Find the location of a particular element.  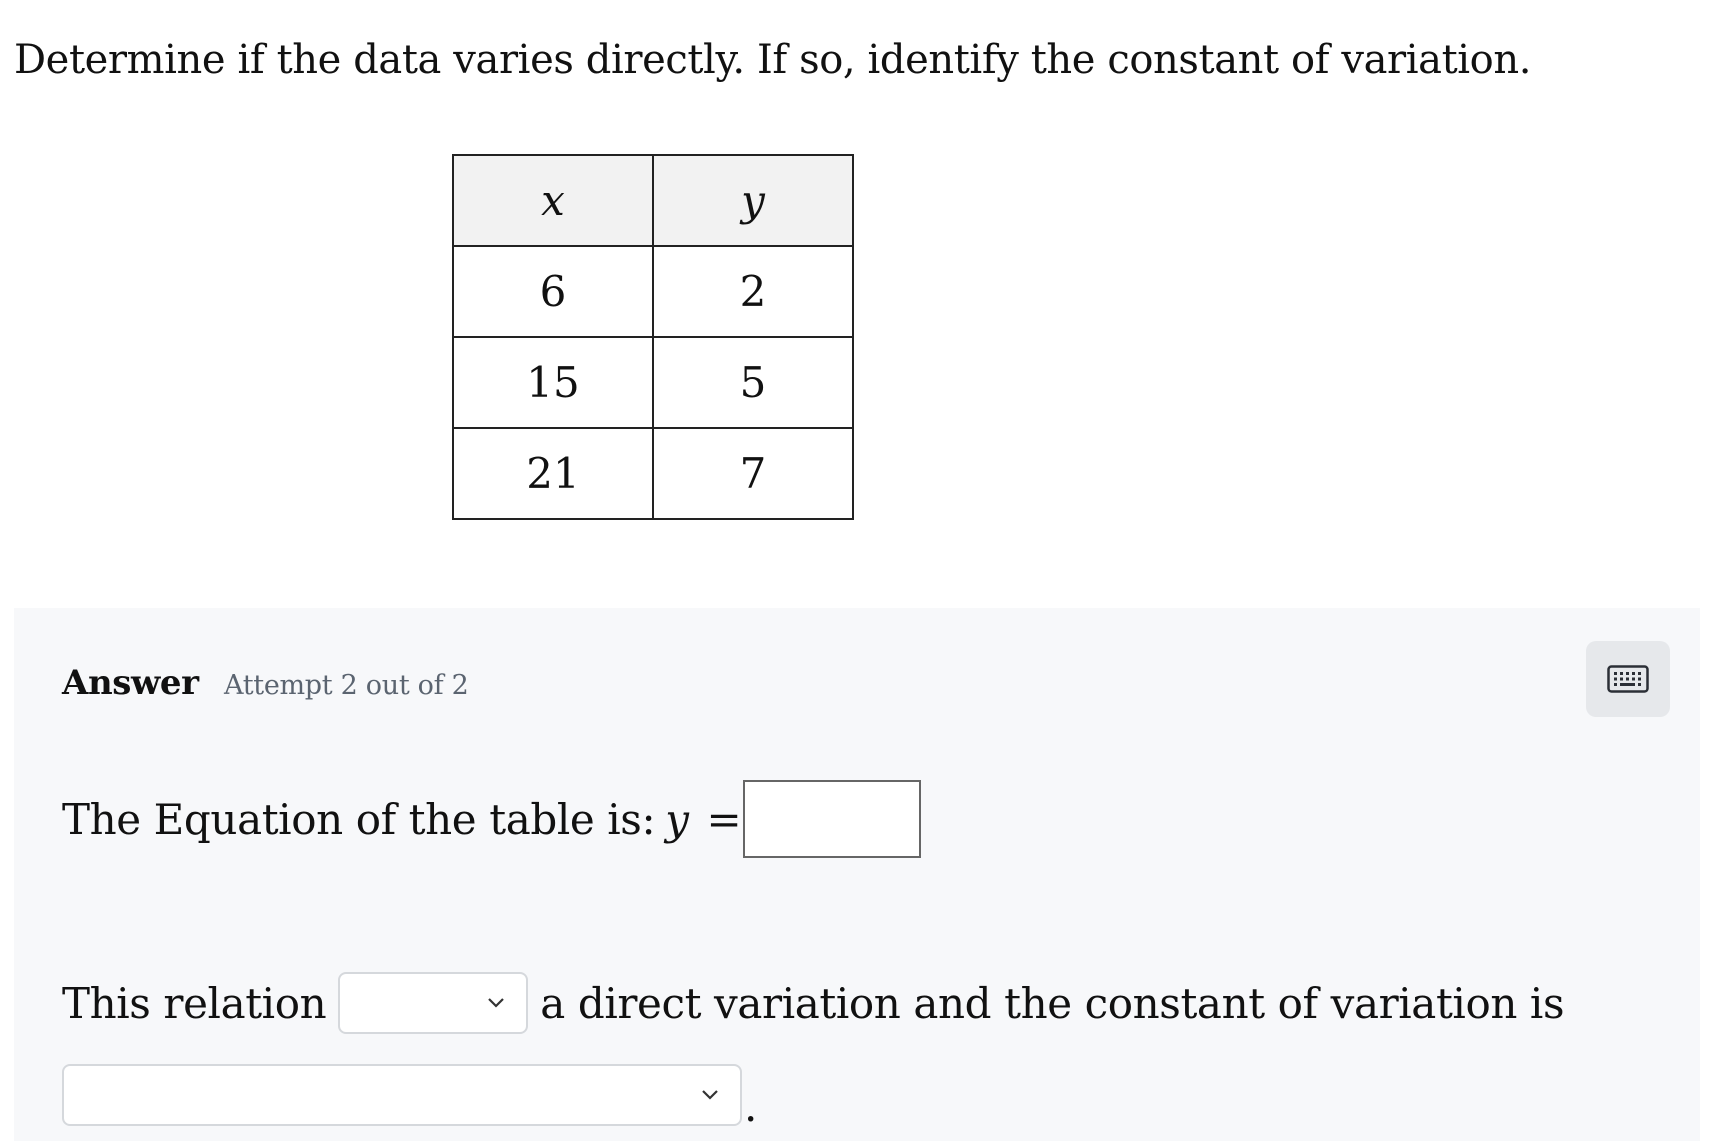

data-table: x y 6 2 15 5 21 7 is located at coordinates (653, 337).